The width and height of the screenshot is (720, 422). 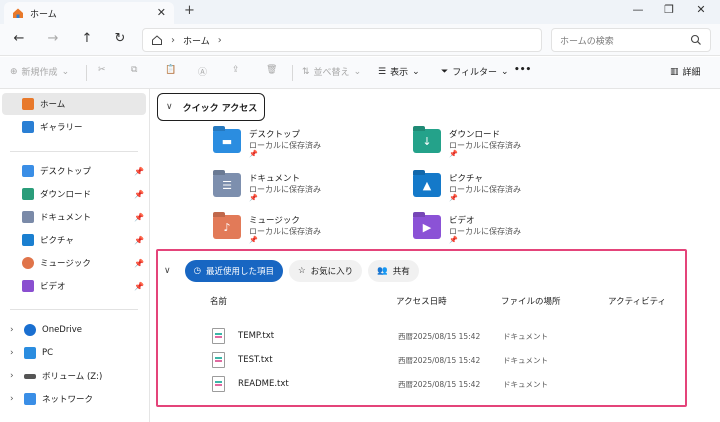 What do you see at coordinates (236, 70) in the screenshot?
I see `share-icon: ⇪` at bounding box center [236, 70].